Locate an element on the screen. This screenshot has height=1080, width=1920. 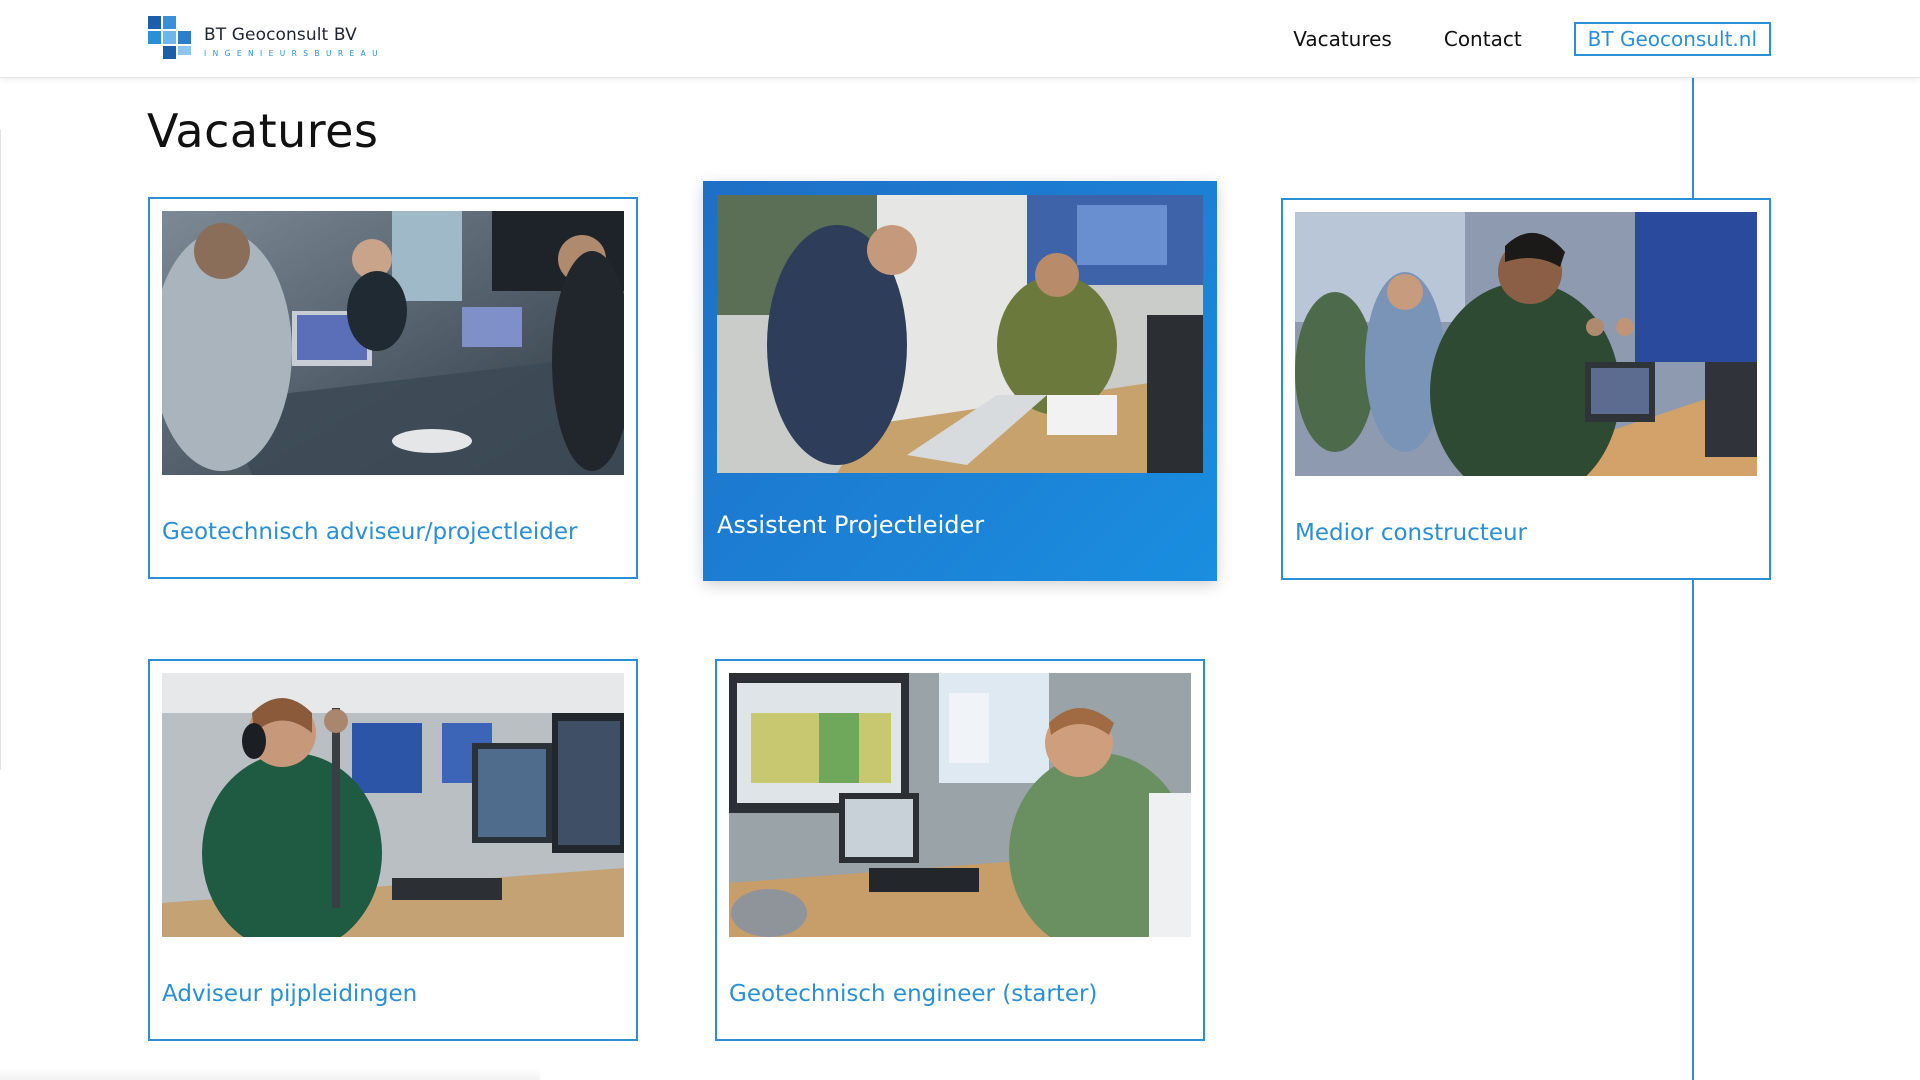
brand-logo: BT Geoconsult BV INGENIEURSBUREAU is located at coordinates (266, 39).